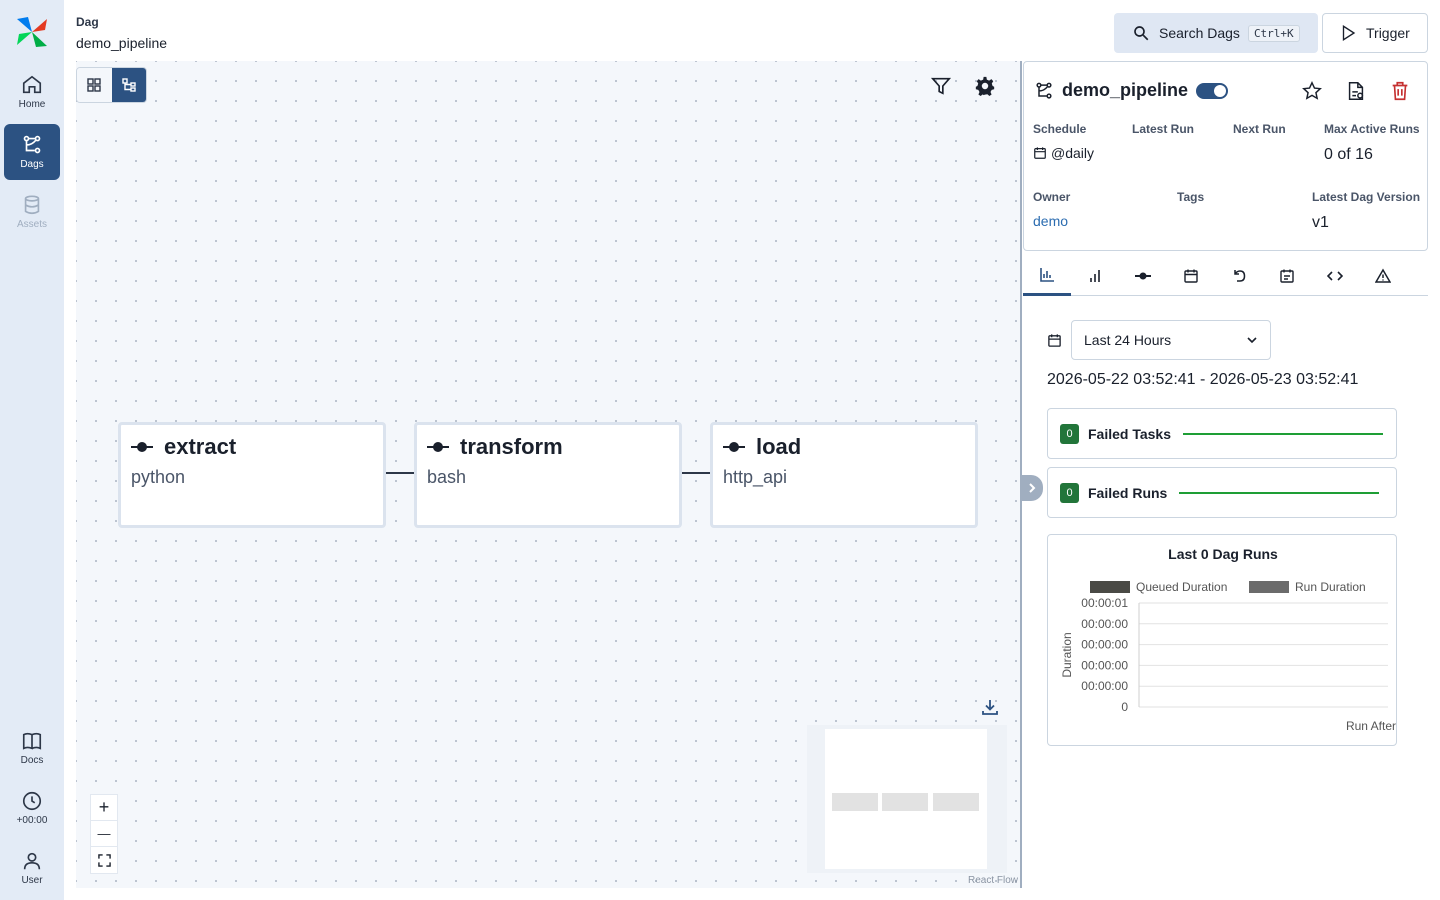  What do you see at coordinates (1312, 91) in the screenshot?
I see `star-icon` at bounding box center [1312, 91].